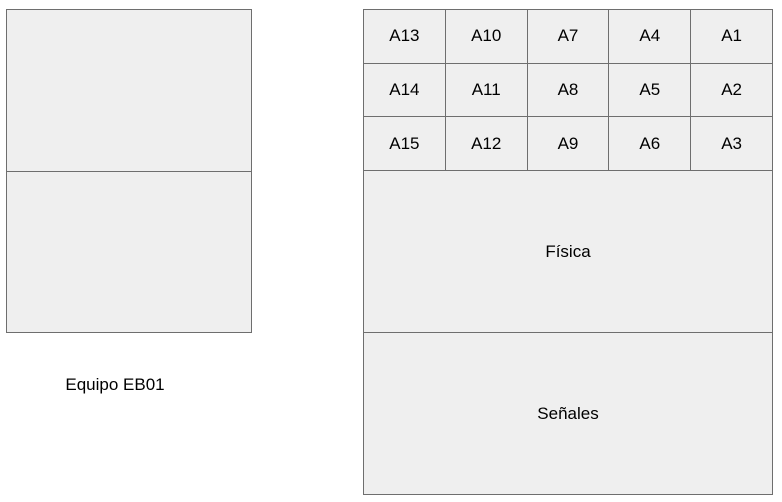  What do you see at coordinates (732, 144) in the screenshot?
I see `slot-cell: A3` at bounding box center [732, 144].